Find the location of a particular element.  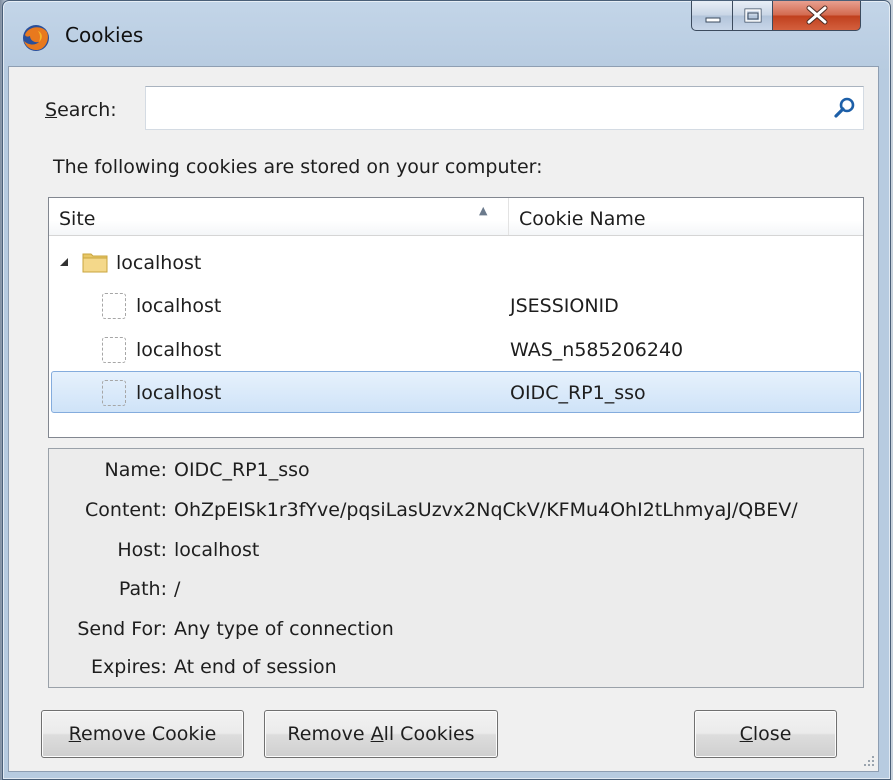

close-window-button is located at coordinates (817, 16).